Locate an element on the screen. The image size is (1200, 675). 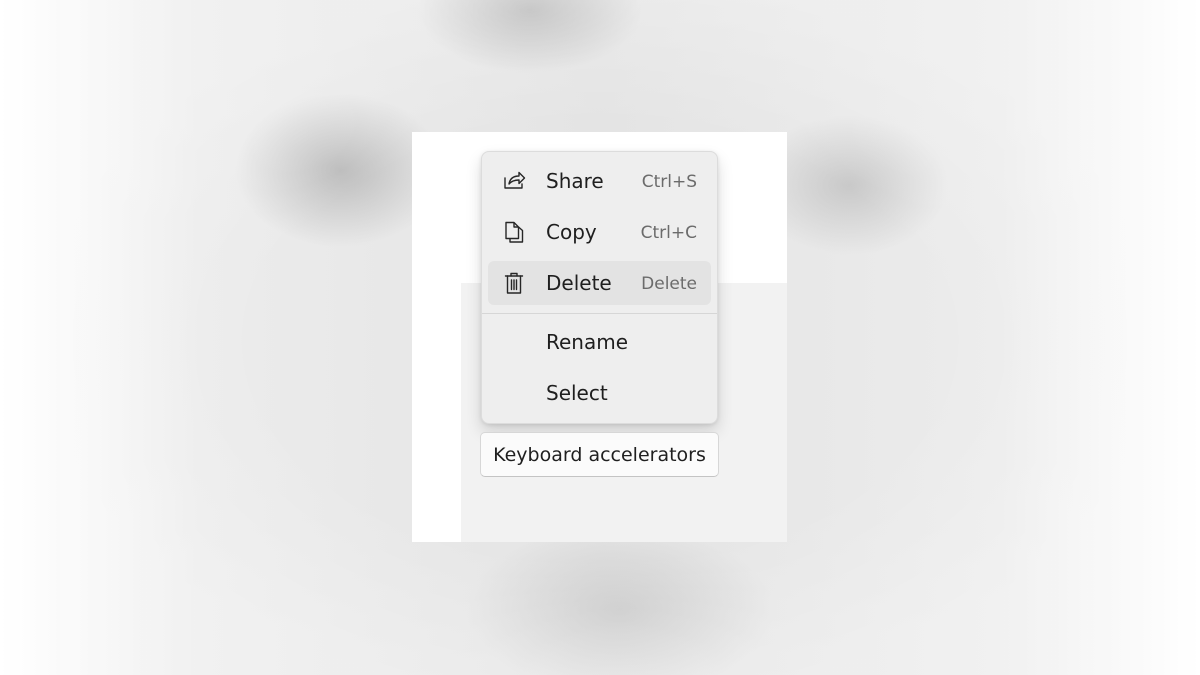
menu-item-label: Copy is located at coordinates (571, 232).